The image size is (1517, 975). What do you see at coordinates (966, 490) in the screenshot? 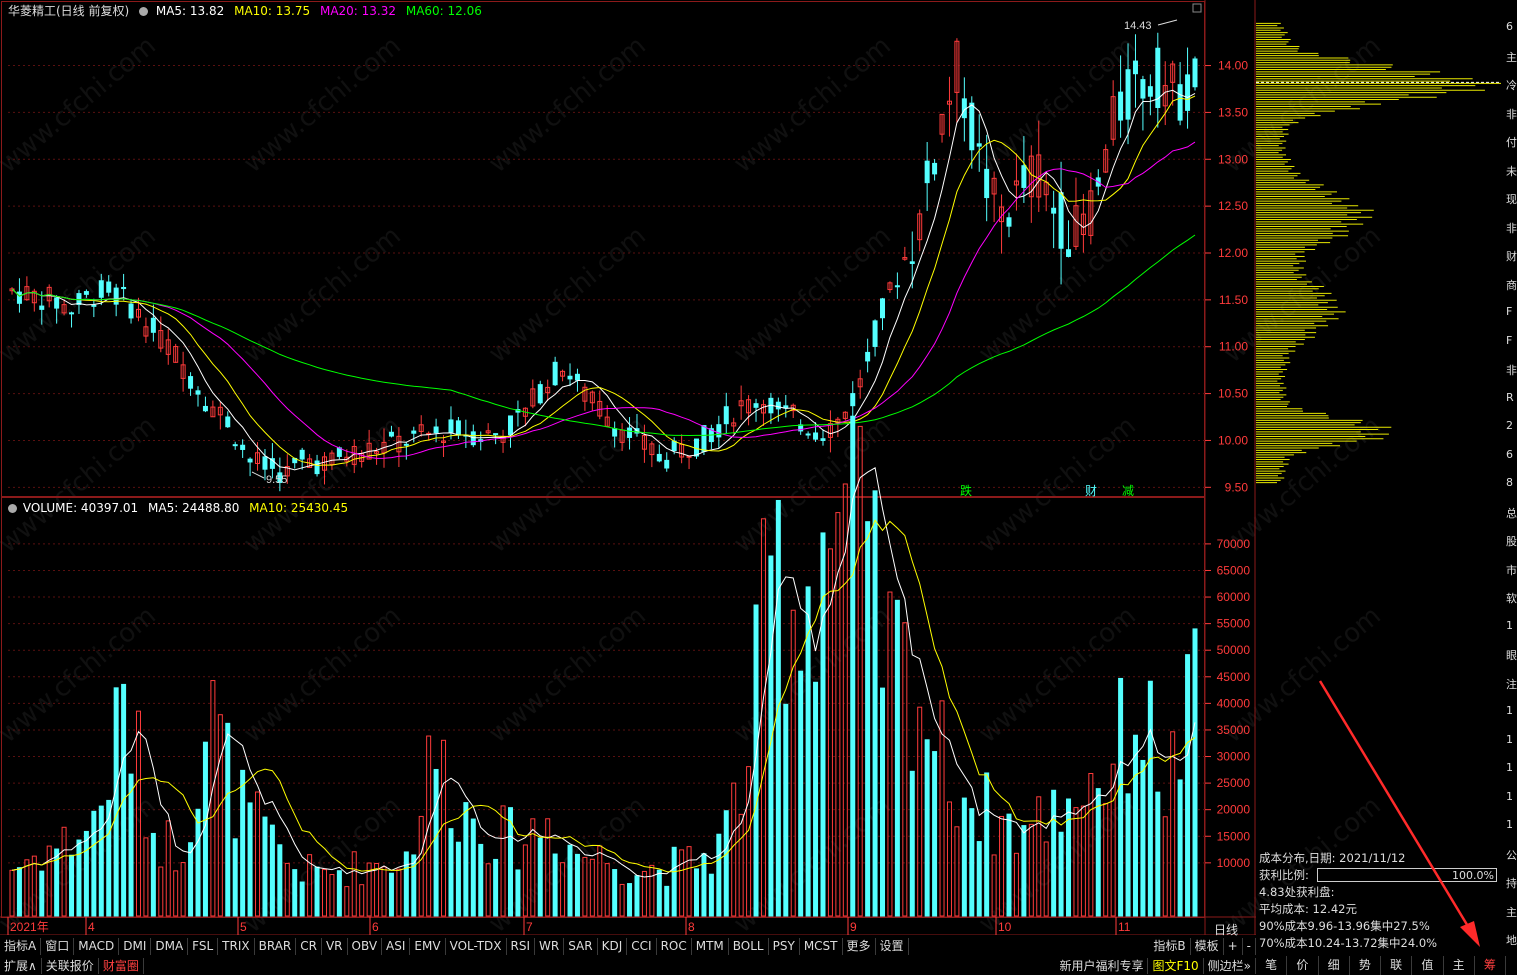
I see `event-marker: 跌` at bounding box center [966, 490].